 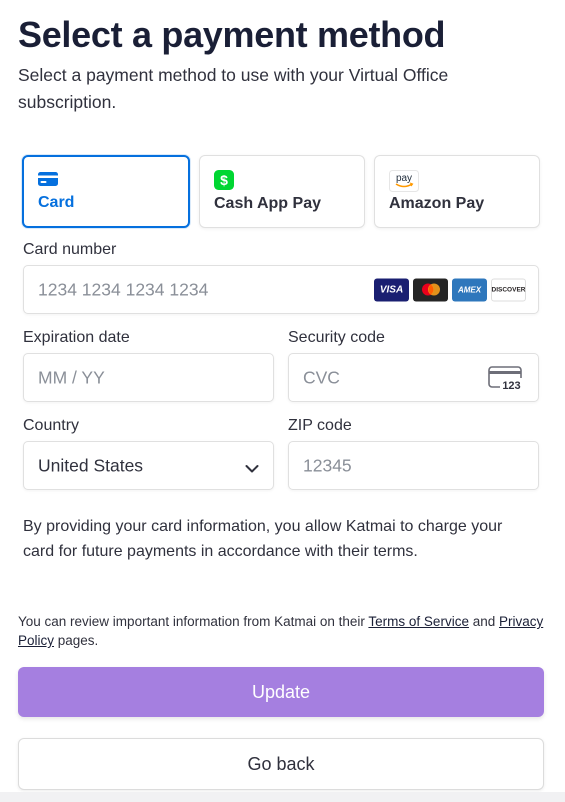 What do you see at coordinates (91, 465) in the screenshot?
I see `country-value: United States` at bounding box center [91, 465].